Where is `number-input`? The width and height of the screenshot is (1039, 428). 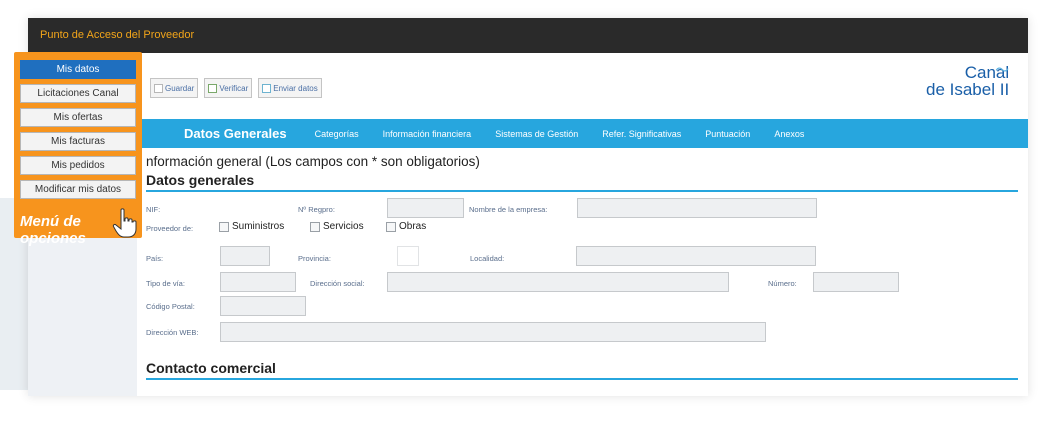 number-input is located at coordinates (856, 282).